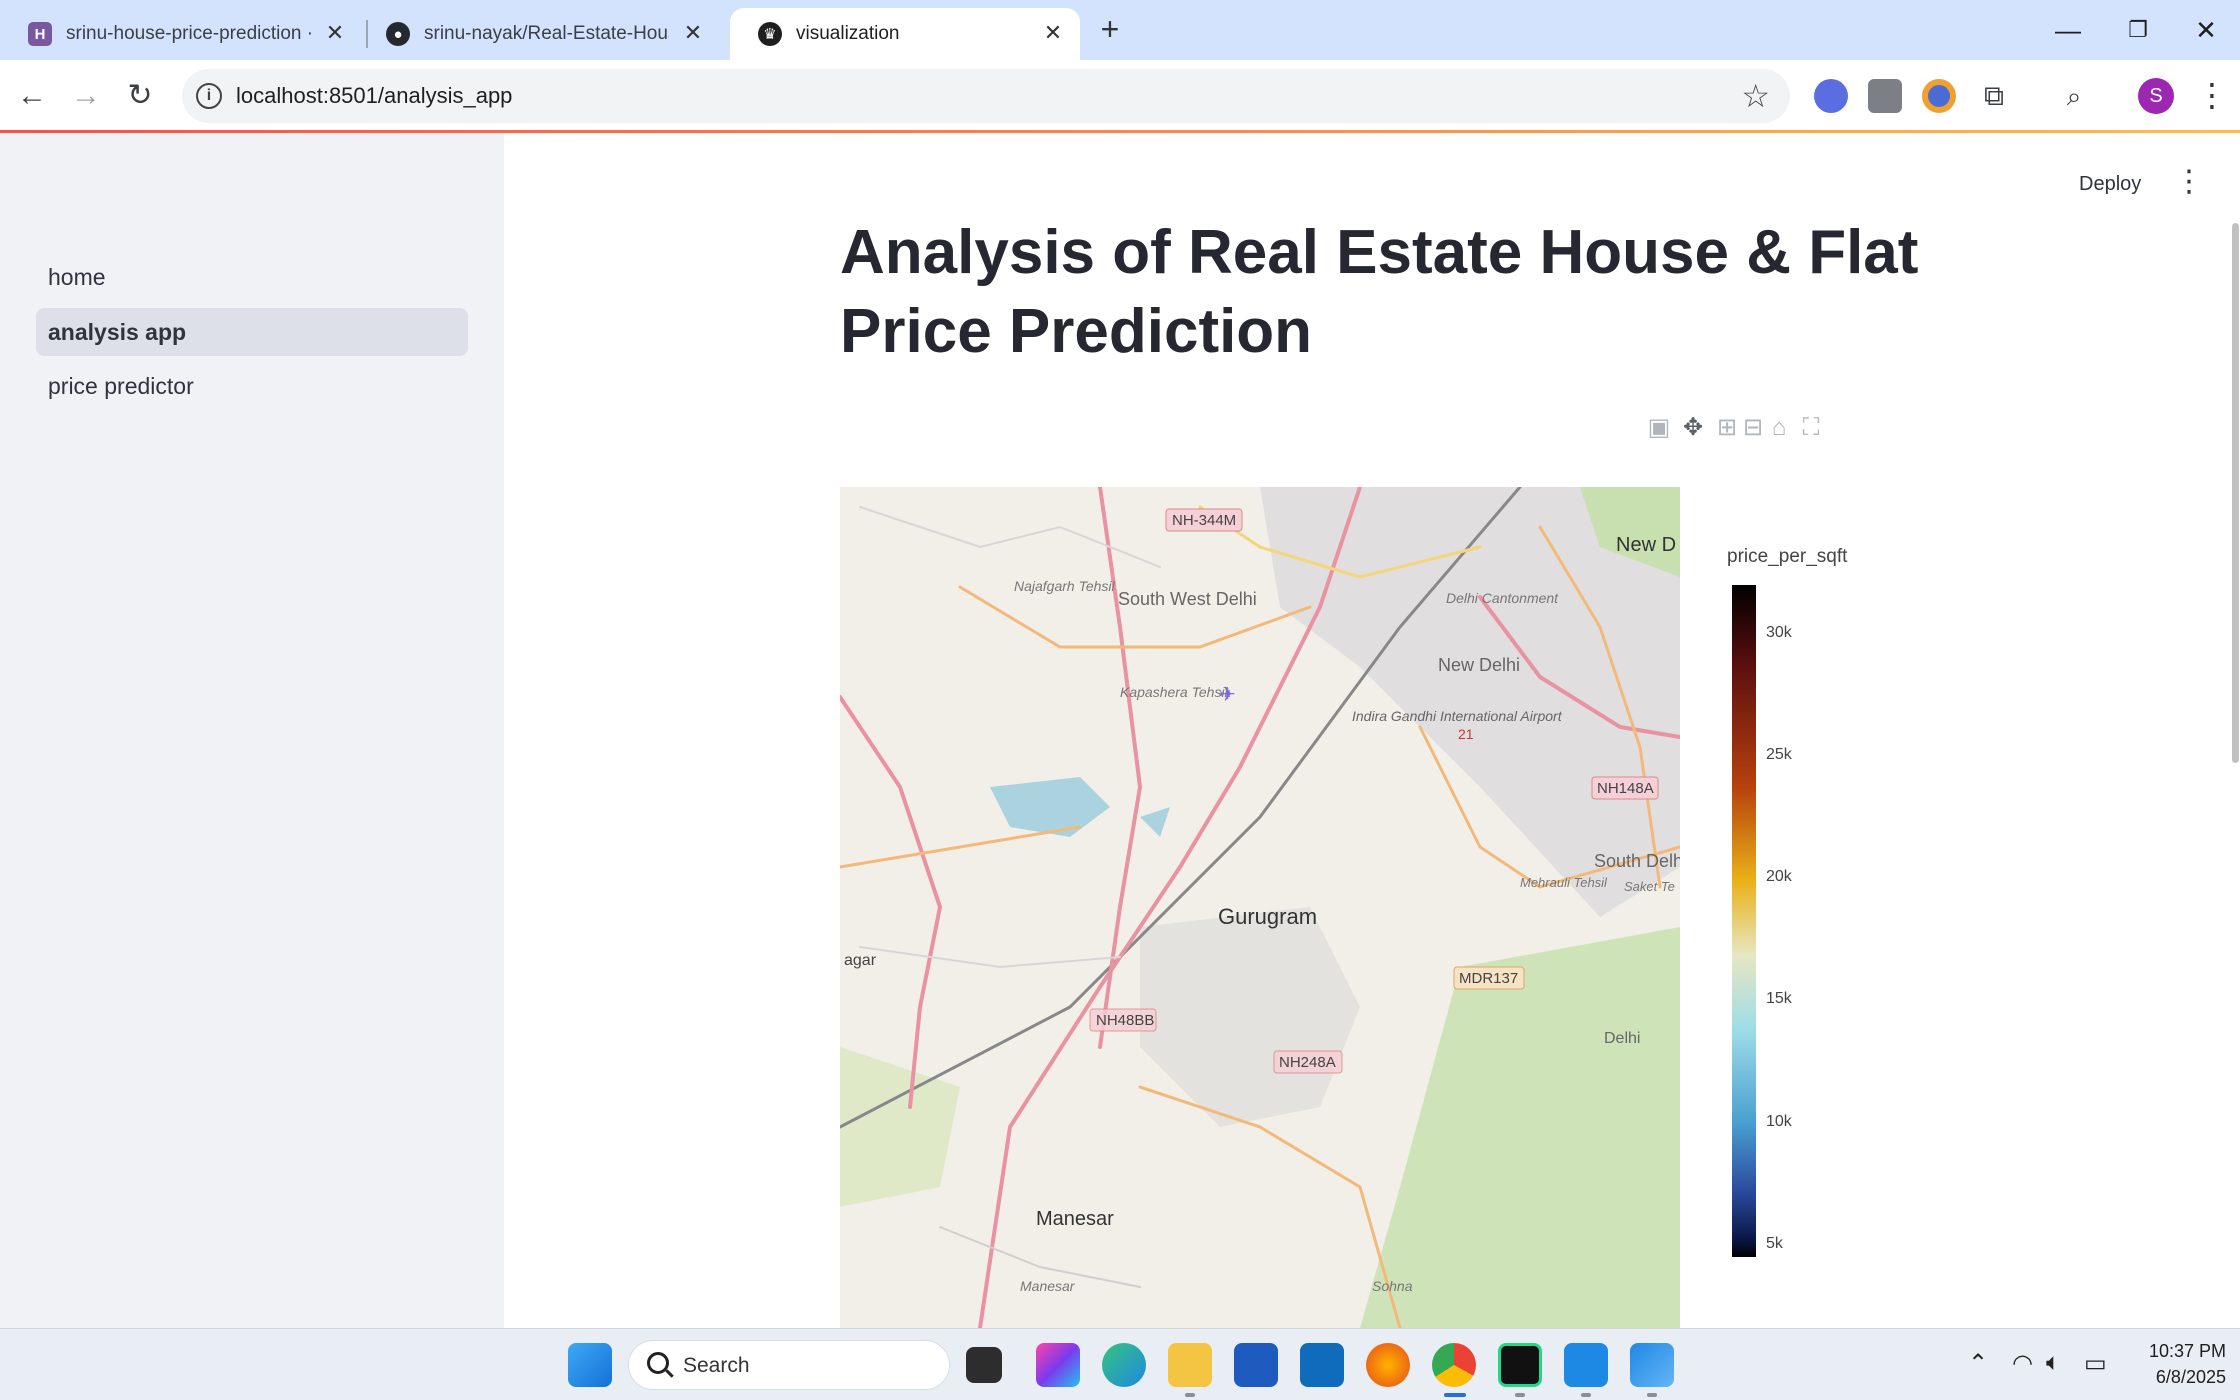 Image resolution: width=2240 pixels, height=1400 pixels. I want to click on main-menu-icon: ⋮, so click(2189, 182).